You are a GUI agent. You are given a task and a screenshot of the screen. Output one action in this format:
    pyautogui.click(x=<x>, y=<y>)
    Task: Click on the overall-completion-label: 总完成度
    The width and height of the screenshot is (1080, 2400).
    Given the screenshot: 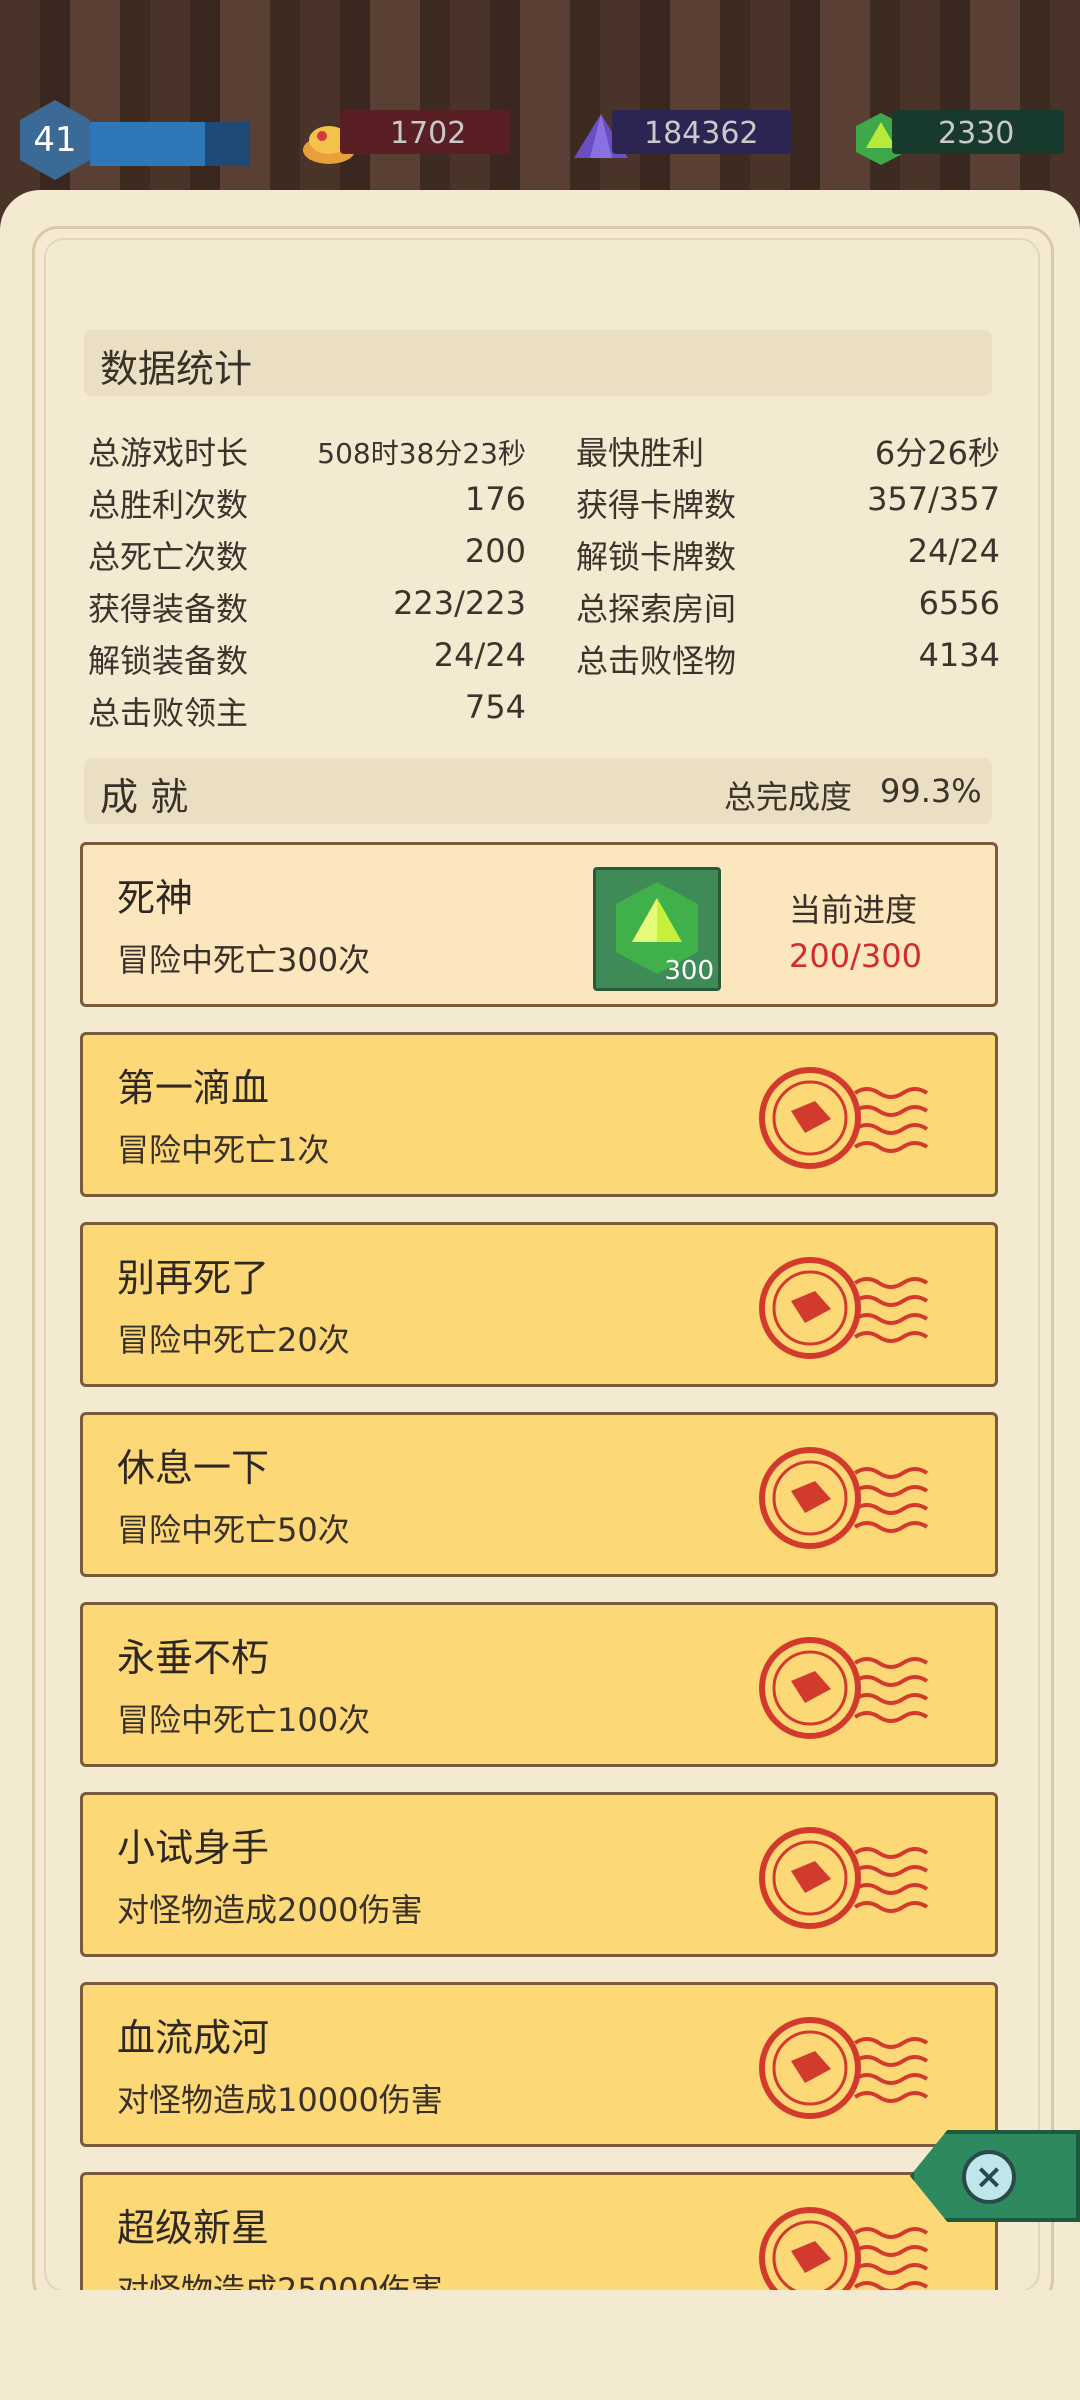 What is the action you would take?
    pyautogui.click(x=788, y=797)
    